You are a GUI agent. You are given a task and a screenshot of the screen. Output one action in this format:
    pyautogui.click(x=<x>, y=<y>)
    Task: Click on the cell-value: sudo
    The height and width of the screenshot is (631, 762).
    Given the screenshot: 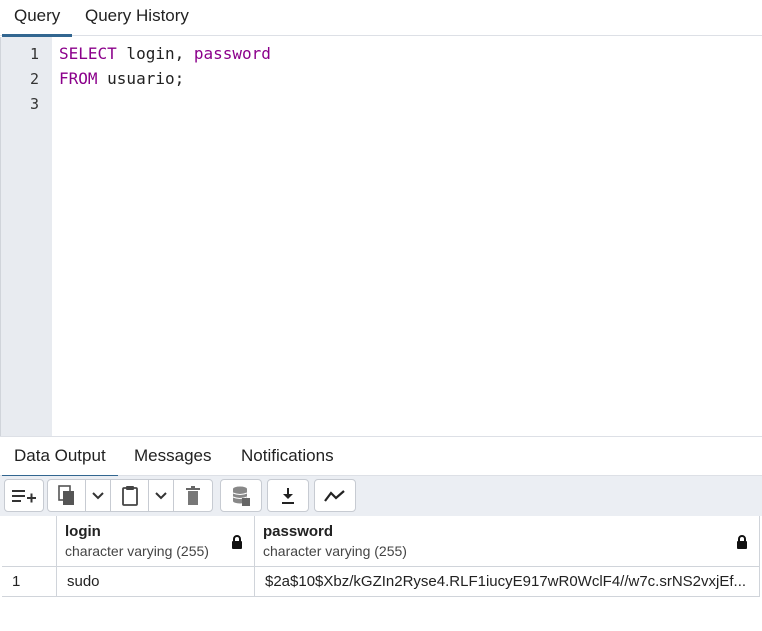 What is the action you would take?
    pyautogui.click(x=83, y=581)
    